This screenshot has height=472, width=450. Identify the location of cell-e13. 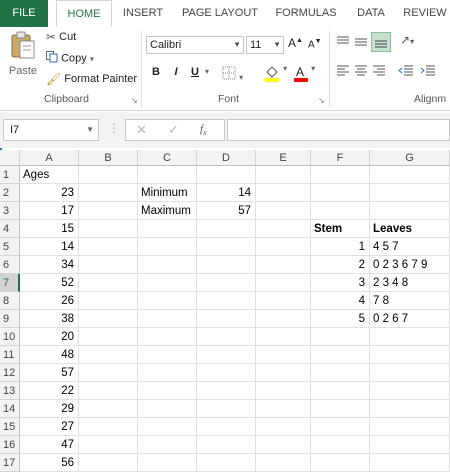
(283, 391).